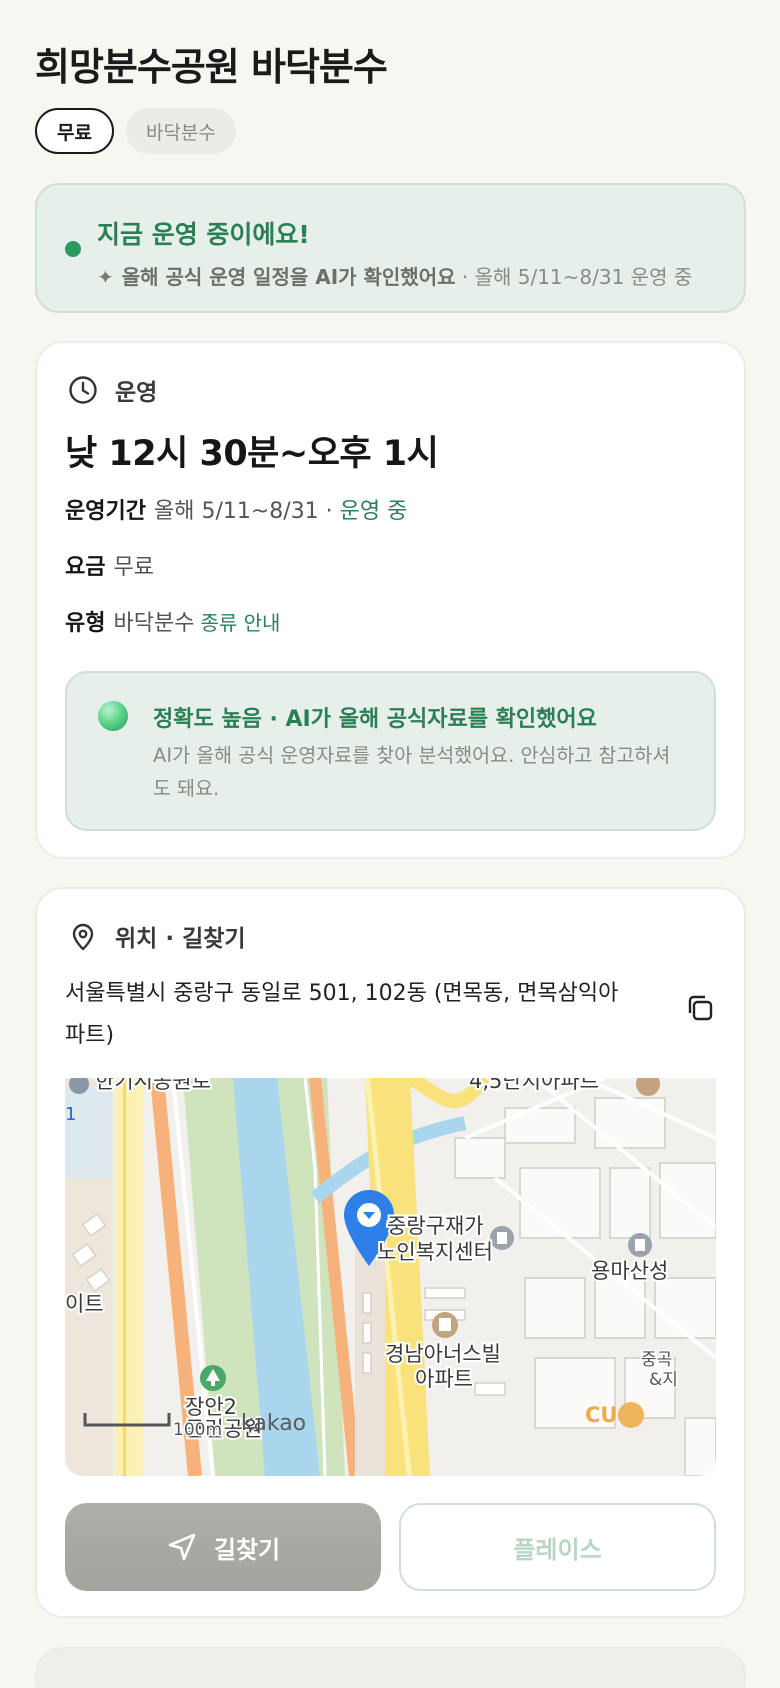 Image resolution: width=780 pixels, height=1688 pixels. Describe the element at coordinates (83, 937) in the screenshot. I see `map-pin-icon` at that location.